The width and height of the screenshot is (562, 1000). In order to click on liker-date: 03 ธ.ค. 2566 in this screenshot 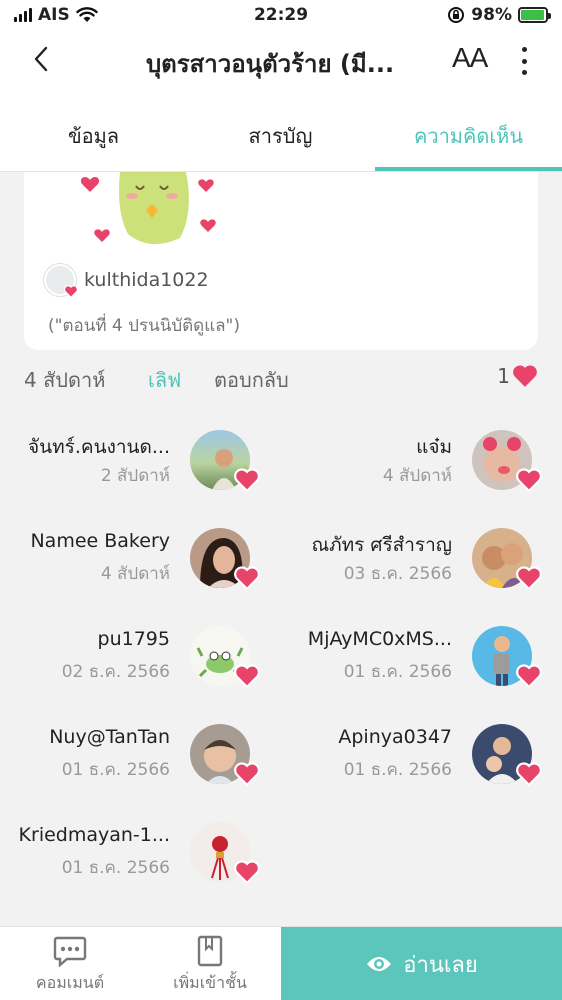, I will do `click(397, 574)`.